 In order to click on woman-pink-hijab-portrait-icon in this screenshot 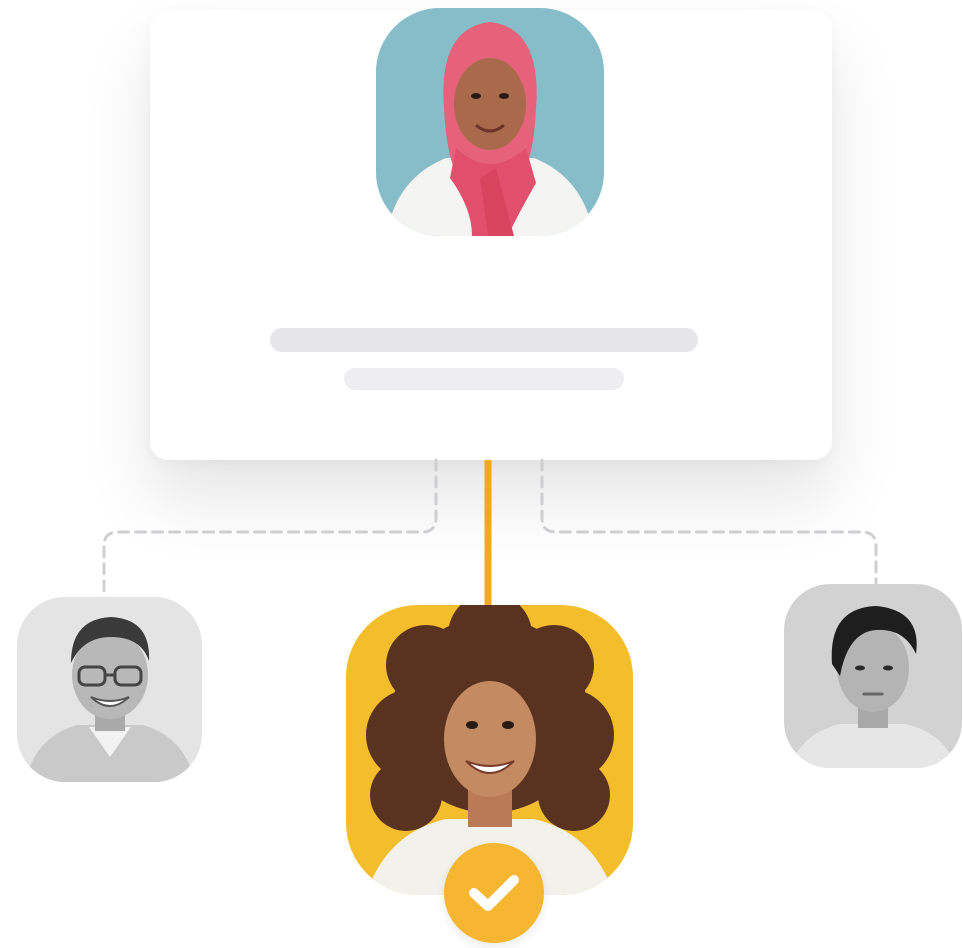, I will do `click(490, 122)`.